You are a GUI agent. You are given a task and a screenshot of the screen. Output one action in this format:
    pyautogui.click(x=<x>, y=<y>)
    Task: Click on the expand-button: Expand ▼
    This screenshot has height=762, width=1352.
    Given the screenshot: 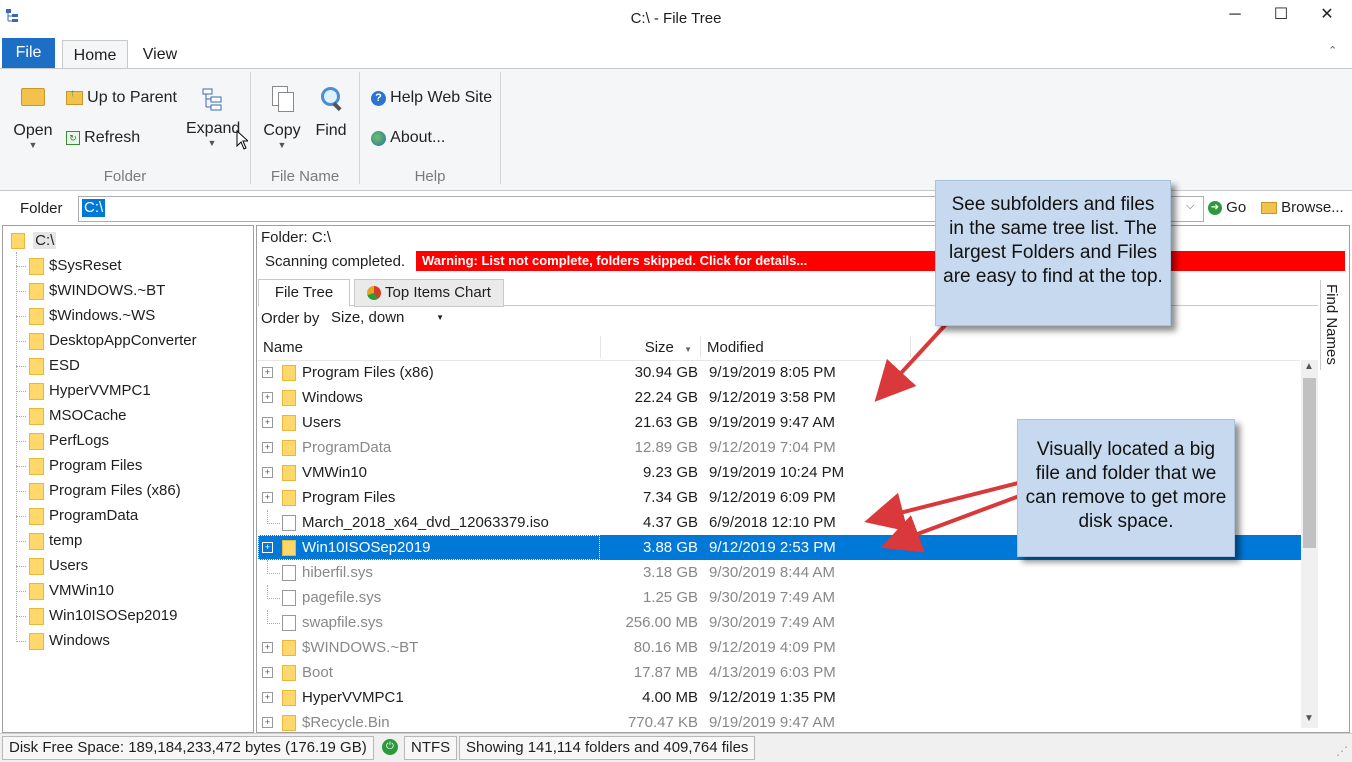 What is the action you would take?
    pyautogui.click(x=213, y=120)
    